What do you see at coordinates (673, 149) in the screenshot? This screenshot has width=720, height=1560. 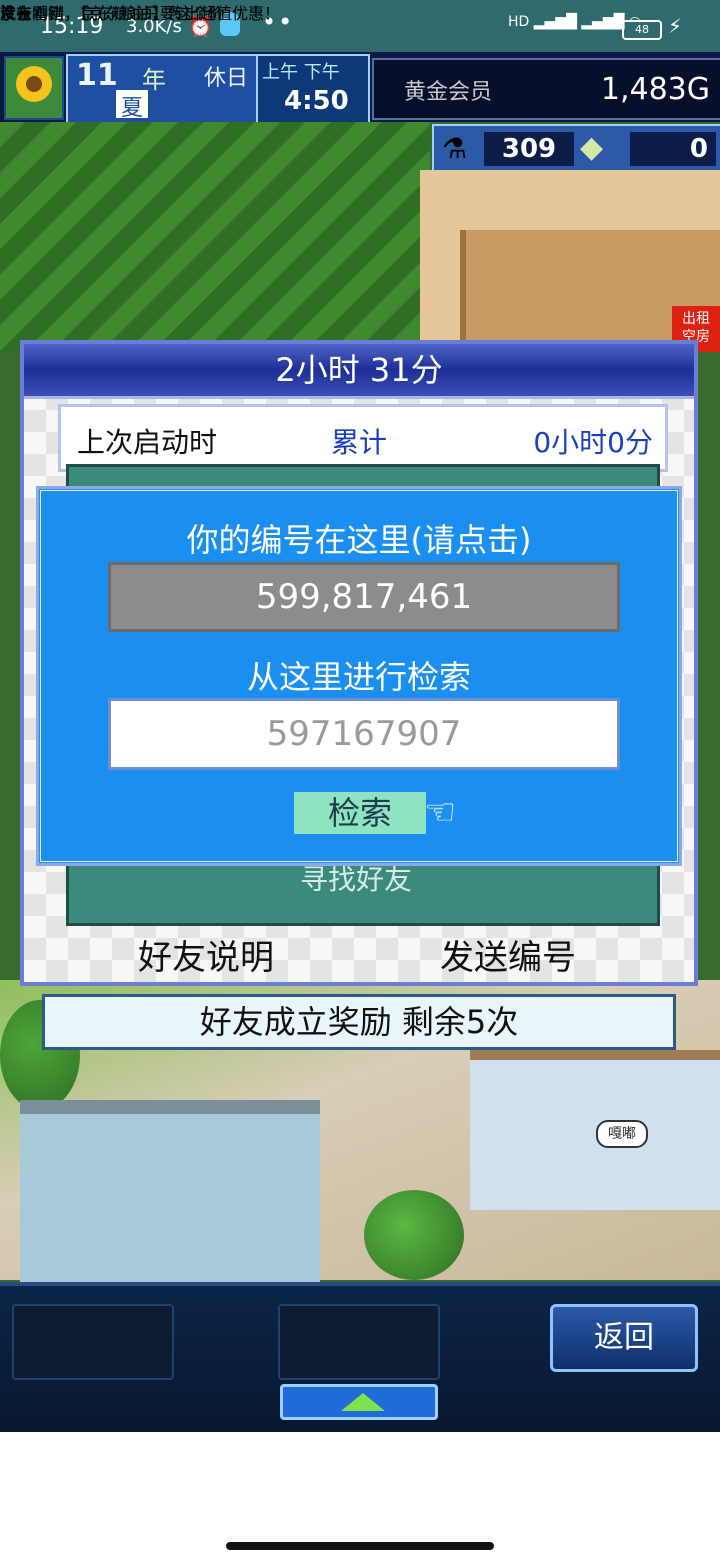 I see `ticket-count: 0` at bounding box center [673, 149].